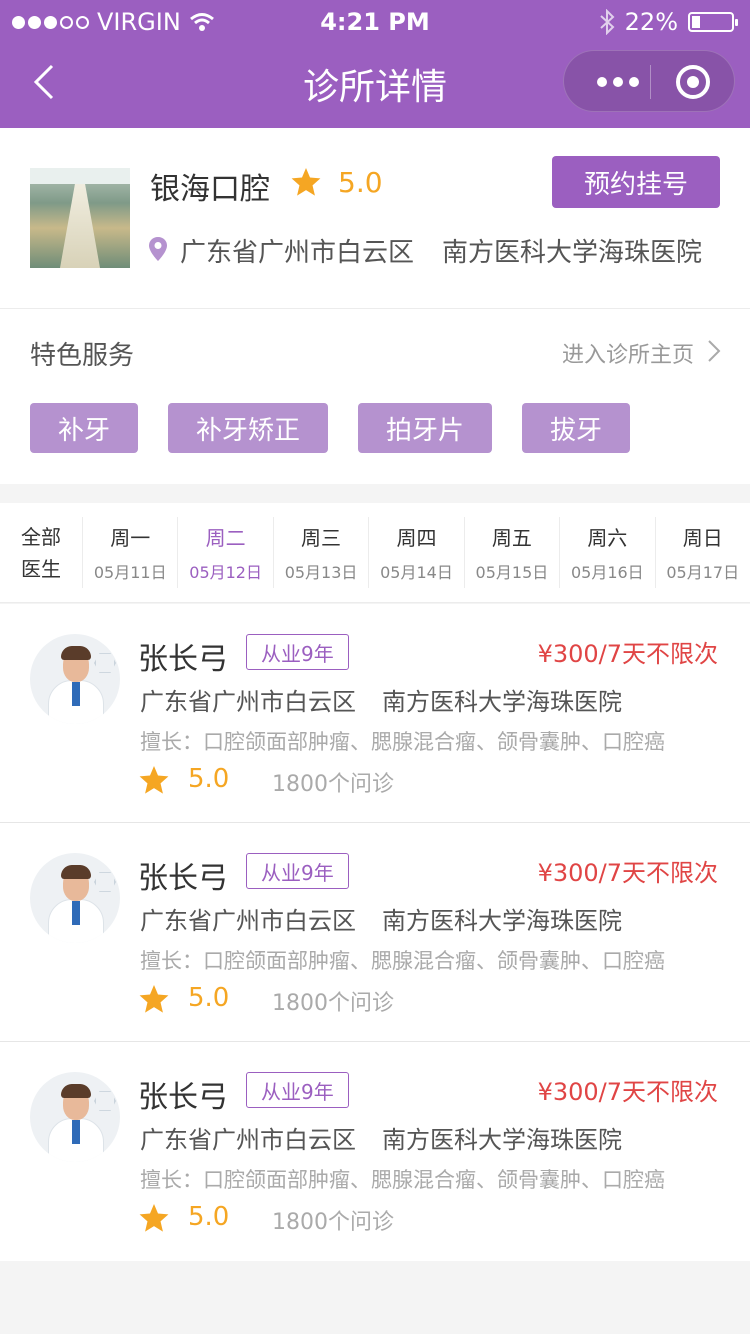 The width and height of the screenshot is (750, 1334). I want to click on day-date: 05月14日, so click(416, 572).